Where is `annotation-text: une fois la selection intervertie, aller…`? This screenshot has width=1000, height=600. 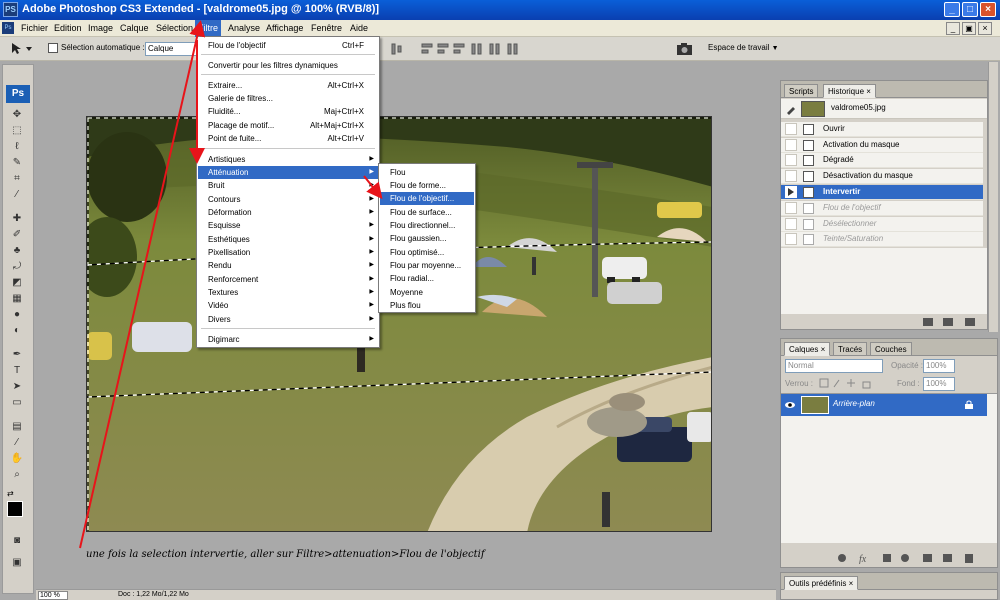
annotation-text: une fois la selection intervertie, aller… is located at coordinates (285, 554).